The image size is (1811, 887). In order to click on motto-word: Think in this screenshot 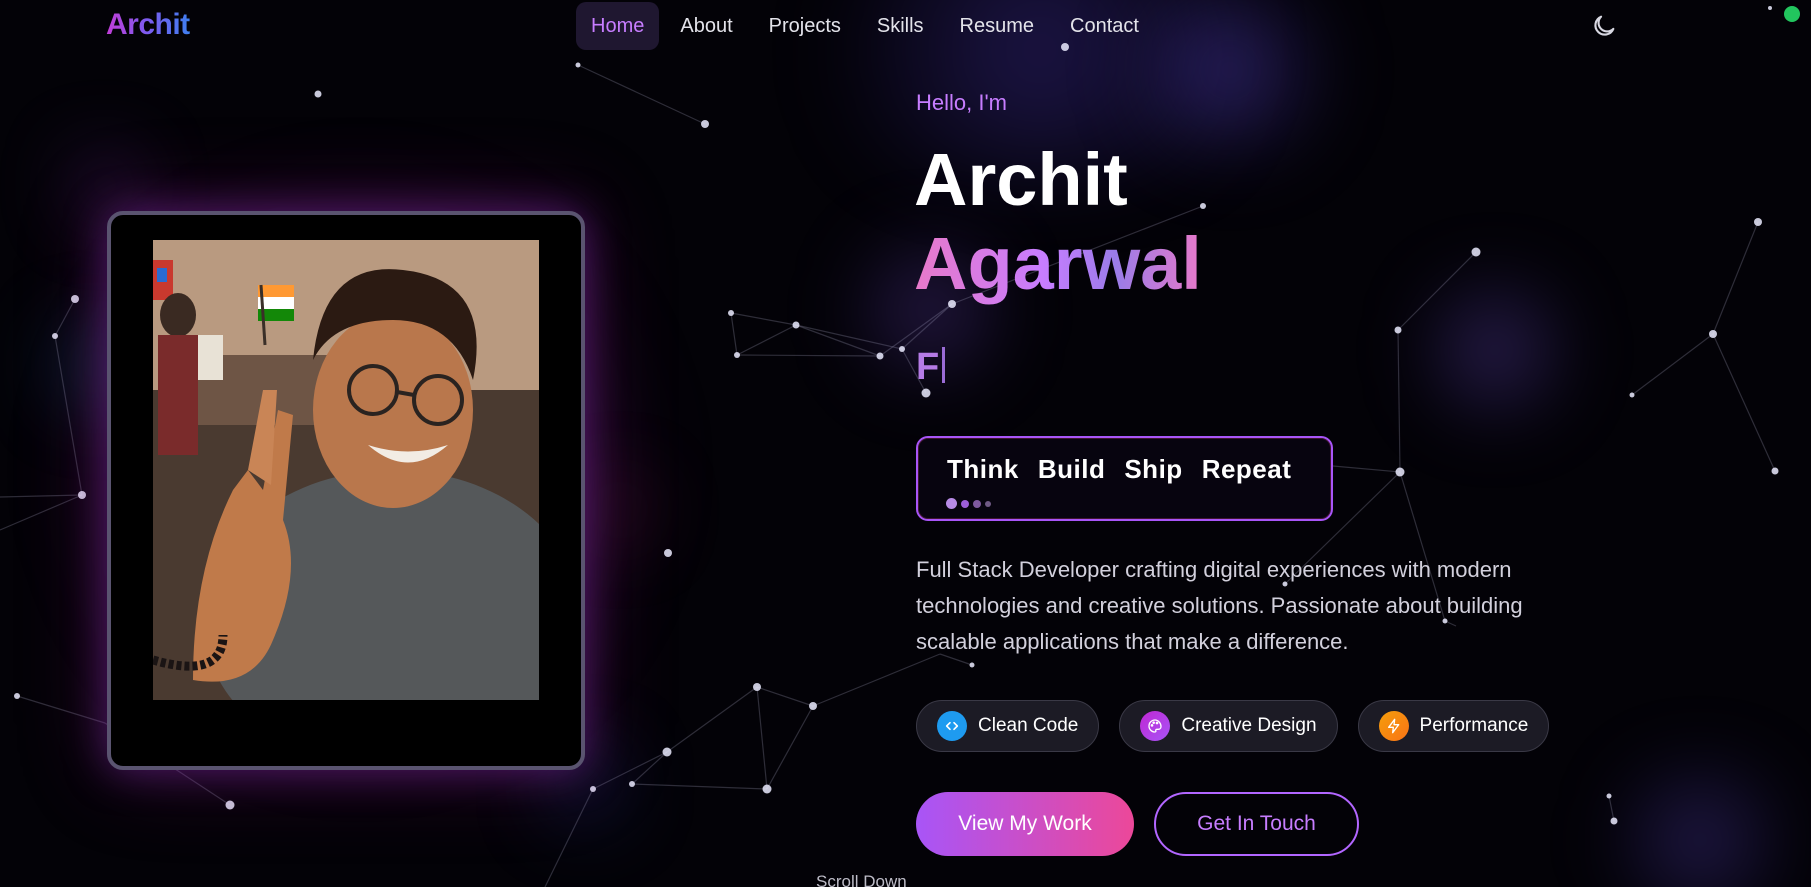, I will do `click(983, 469)`.